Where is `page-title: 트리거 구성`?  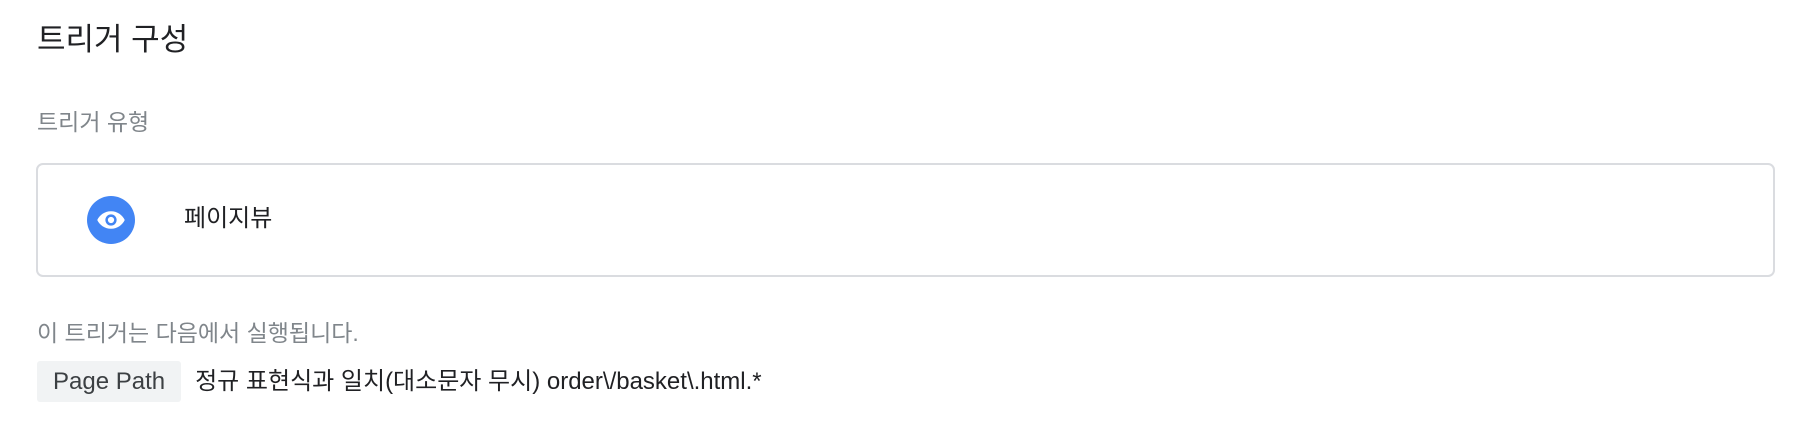
page-title: 트리거 구성 is located at coordinates (113, 39).